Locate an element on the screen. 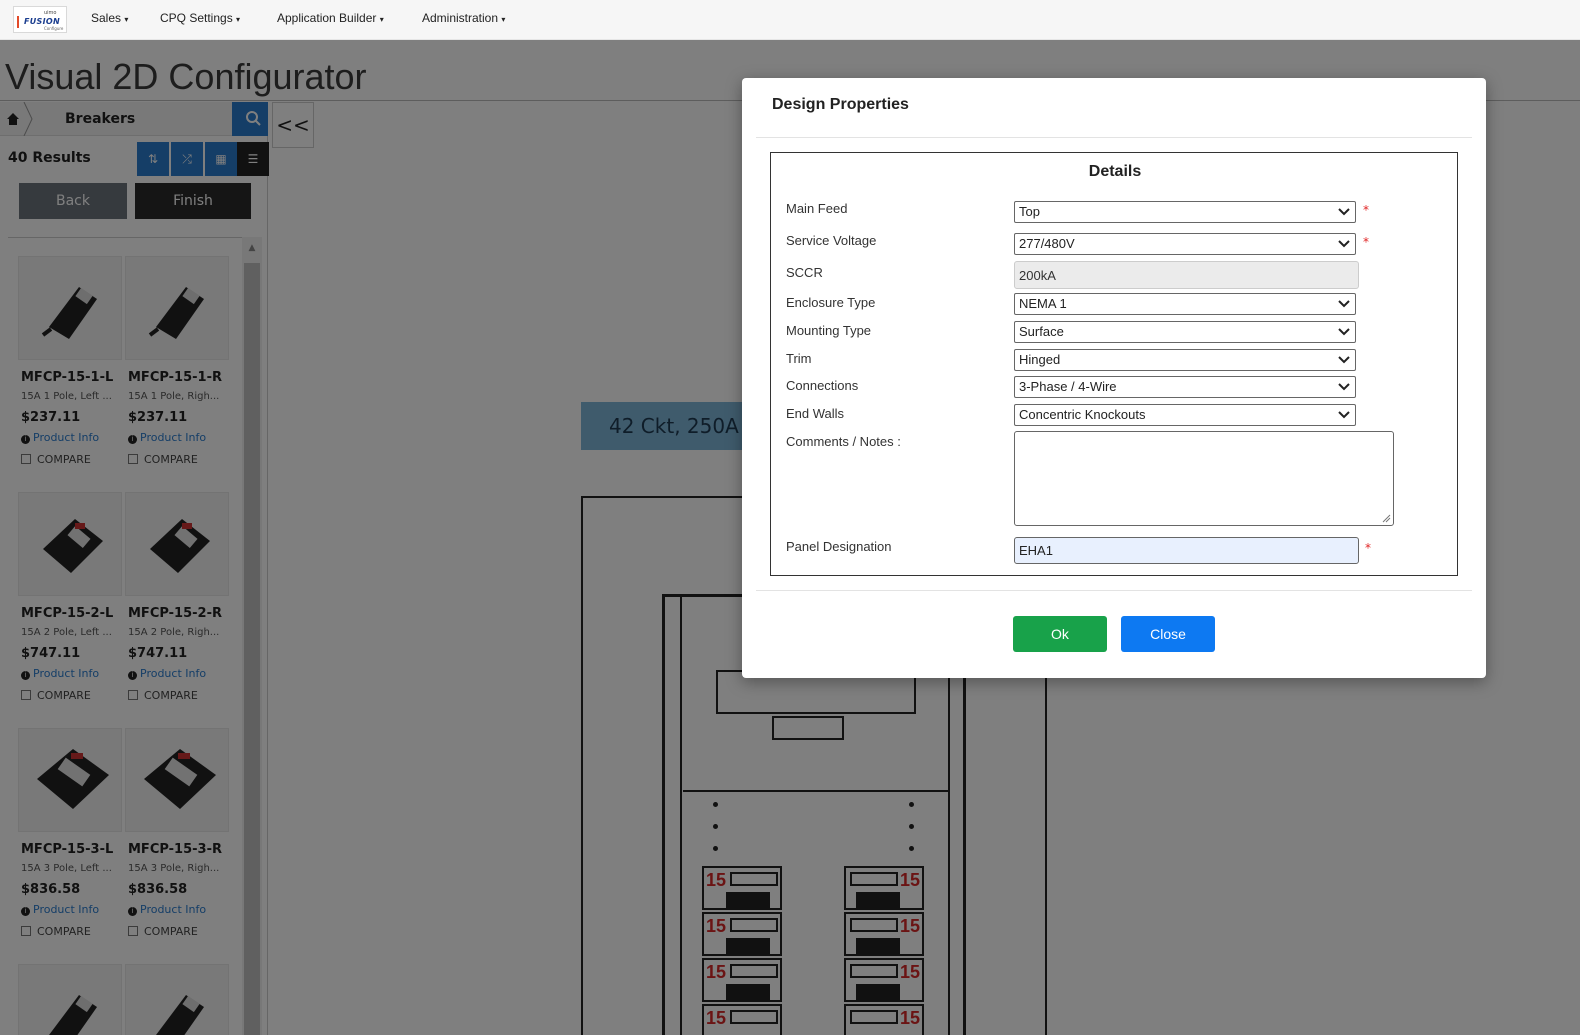 This screenshot has width=1580, height=1035. comments-textarea is located at coordinates (1204, 478).